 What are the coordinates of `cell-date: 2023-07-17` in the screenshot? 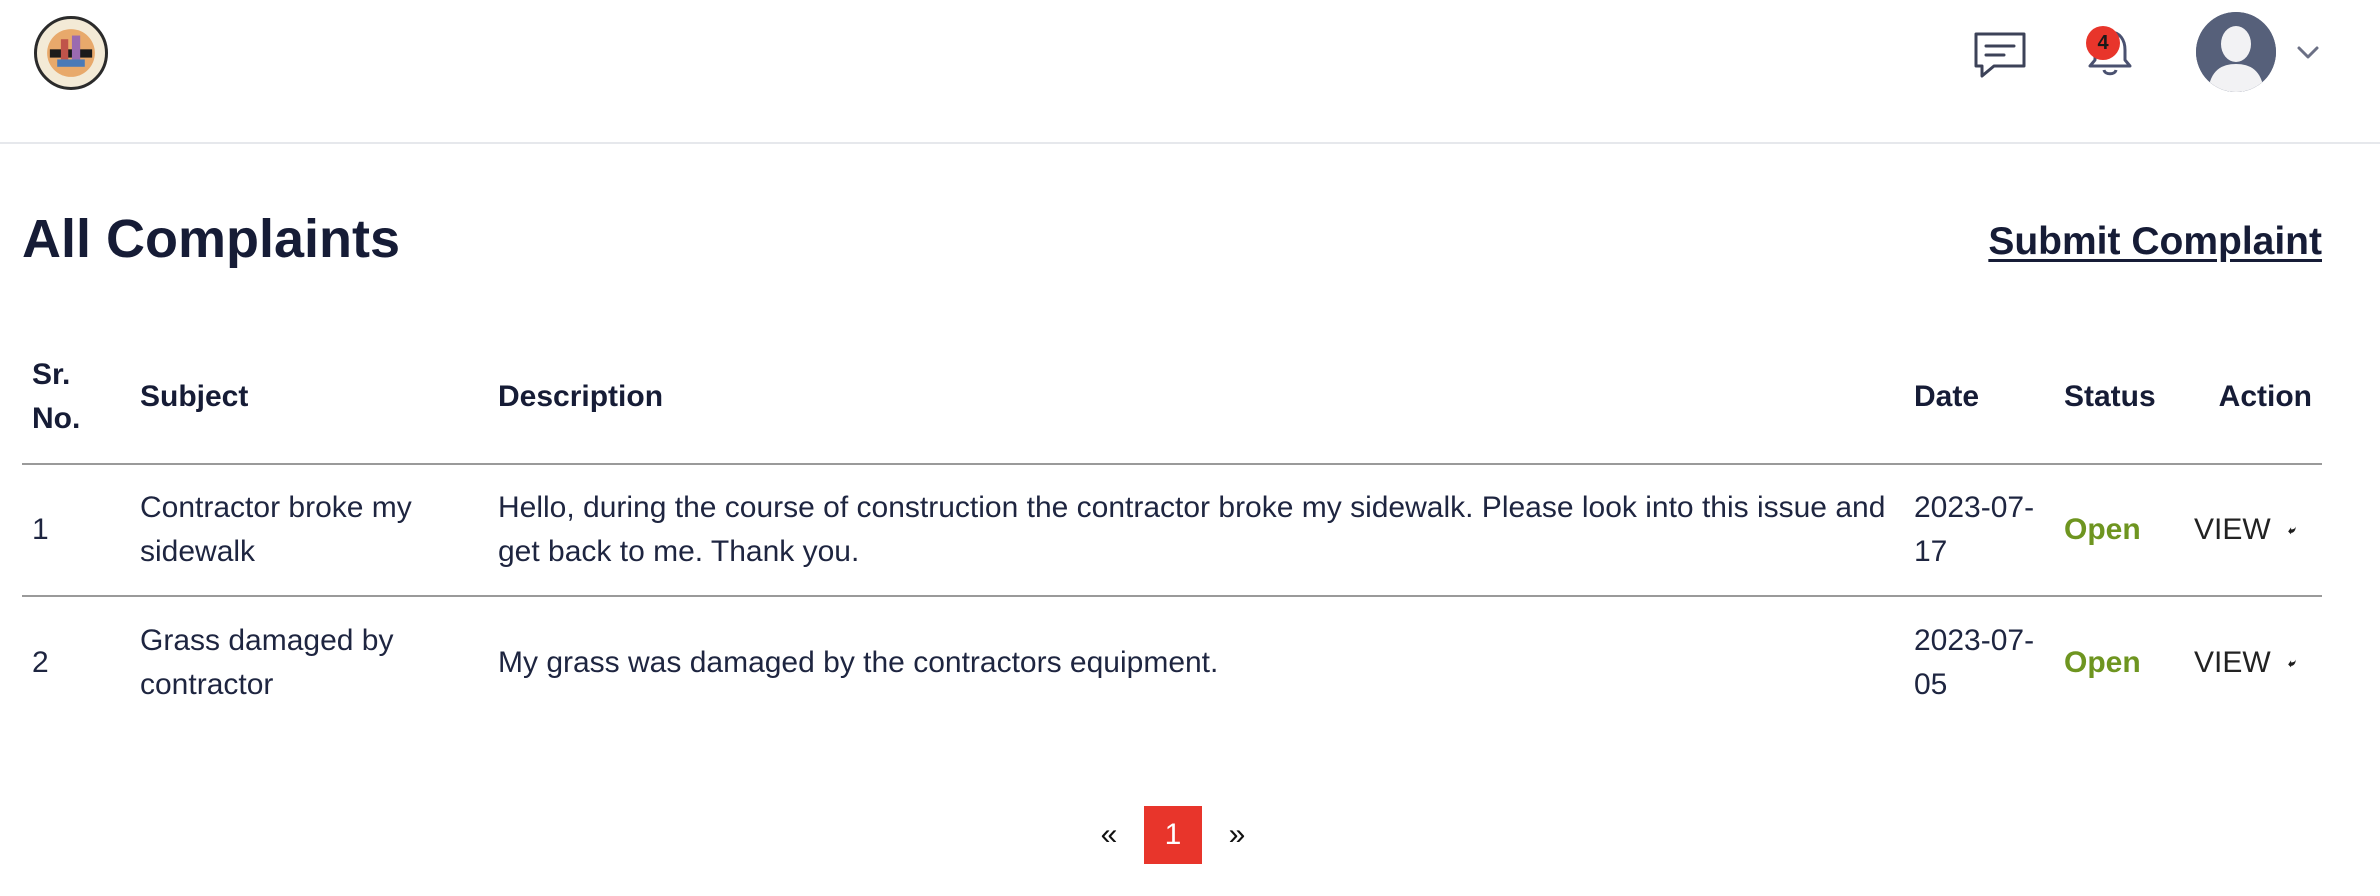 It's located at (1974, 529).